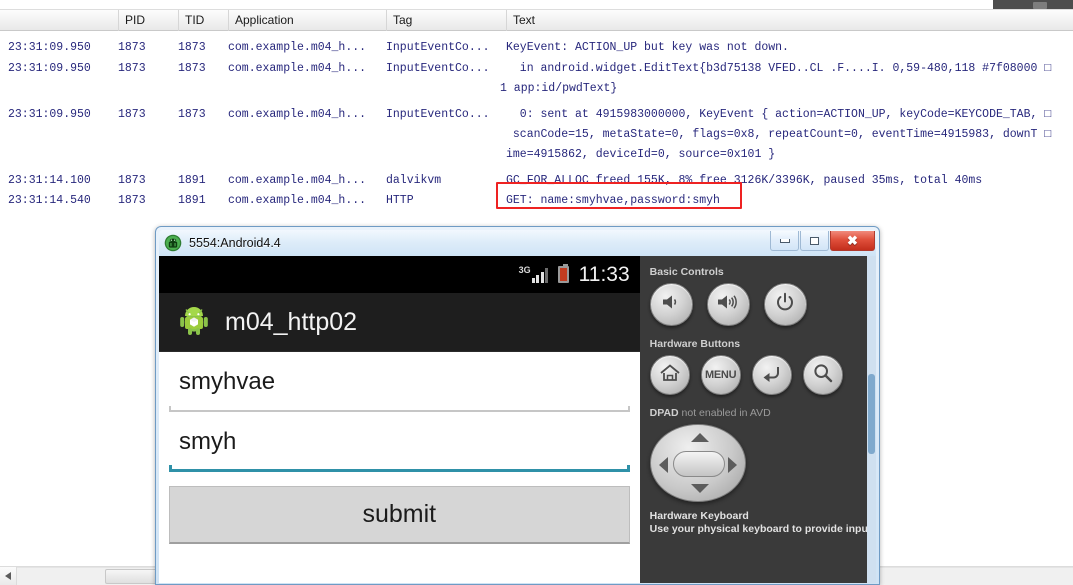 This screenshot has width=1073, height=585. I want to click on maximize-icon, so click(814, 240).